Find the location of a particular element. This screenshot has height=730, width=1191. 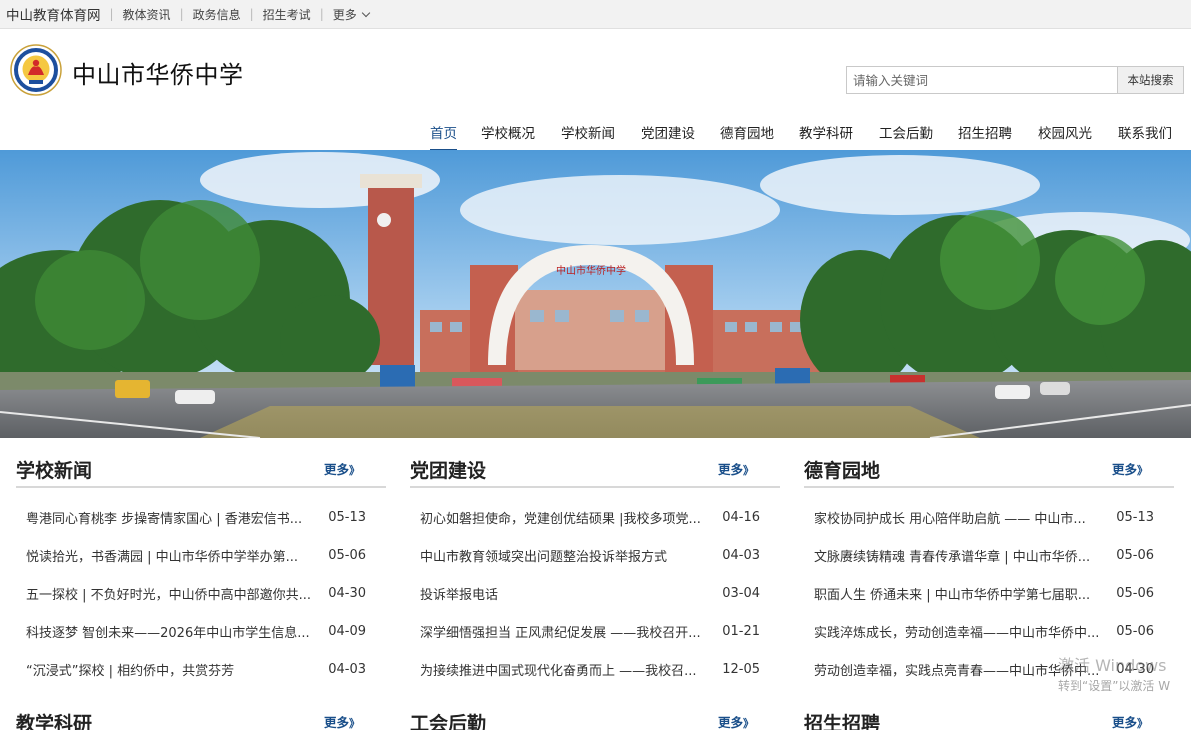

news-item: 粤港同心育桃李 步操寄情家国心 | 香港宏信书... 05-13 is located at coordinates (201, 517).